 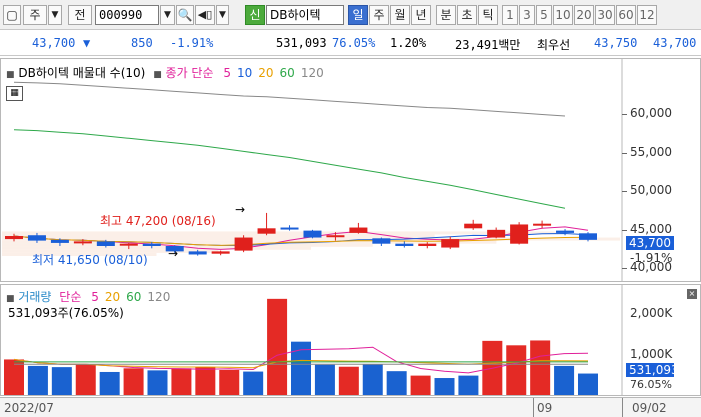 What do you see at coordinates (59, 241) in the screenshot?
I see `candle-08/02` at bounding box center [59, 241].